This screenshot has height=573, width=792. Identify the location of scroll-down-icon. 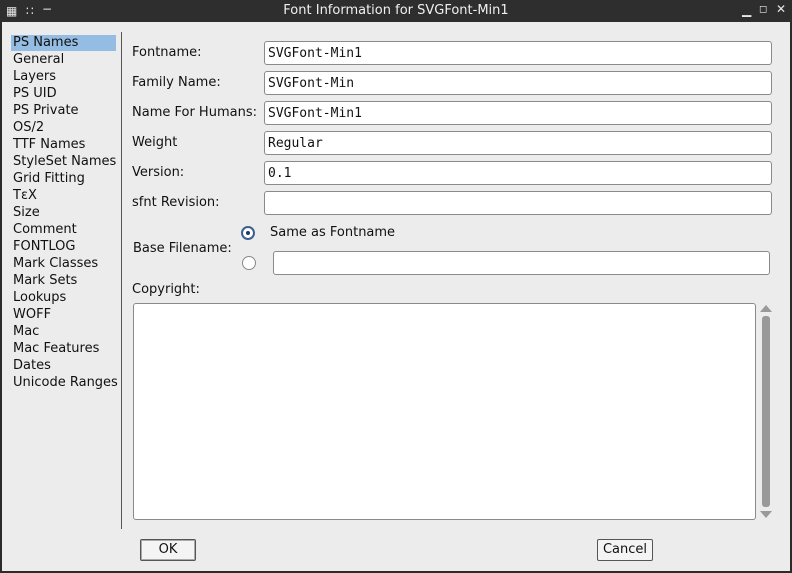
(766, 514).